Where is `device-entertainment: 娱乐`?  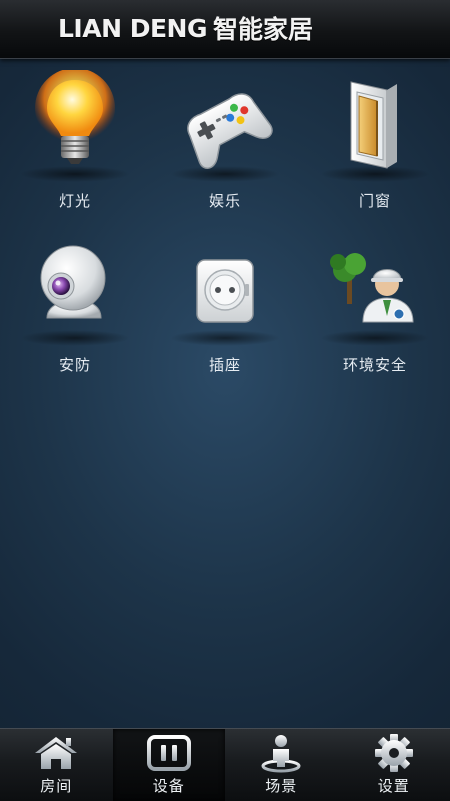
device-entertainment: 娱乐 is located at coordinates (225, 145).